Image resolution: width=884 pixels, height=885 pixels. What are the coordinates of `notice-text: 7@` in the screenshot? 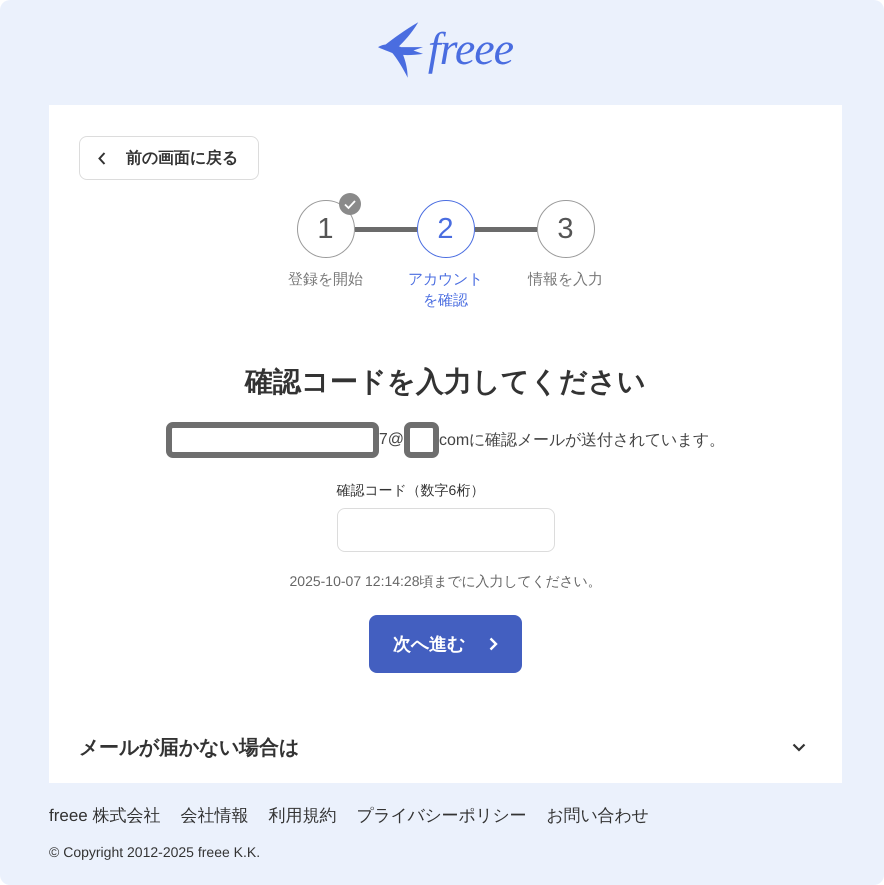 It's located at (391, 440).